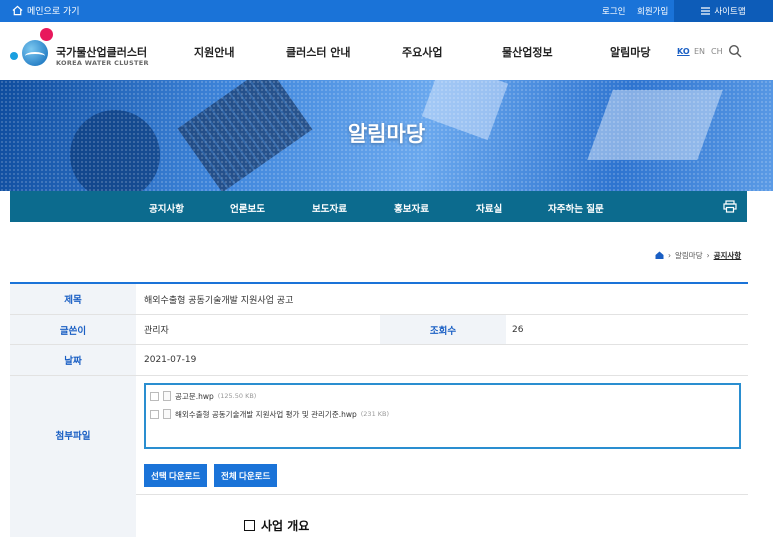 Image resolution: width=773 pixels, height=537 pixels. Describe the element at coordinates (266, 414) in the screenshot. I see `attachment-name: 해외수출형 공동기술개발 지원사업 평가 및 관리기준.hwp` at that location.